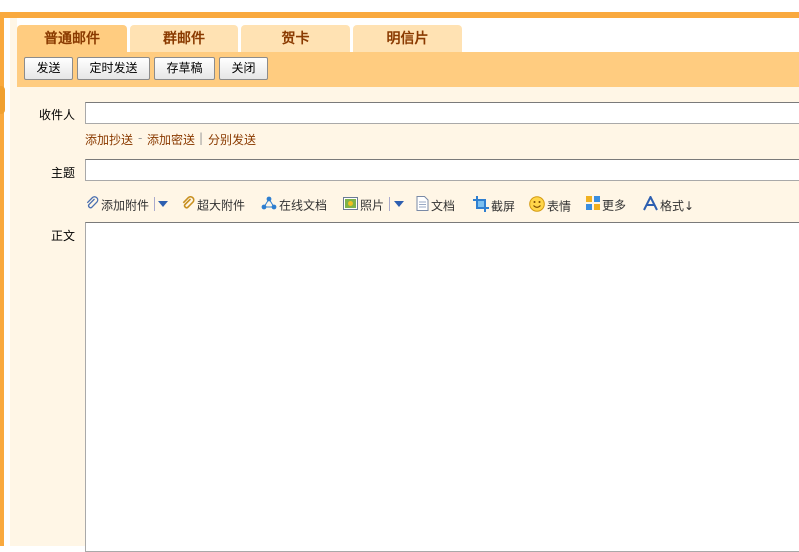  I want to click on tab-group-mail: 群邮件, so click(184, 38).